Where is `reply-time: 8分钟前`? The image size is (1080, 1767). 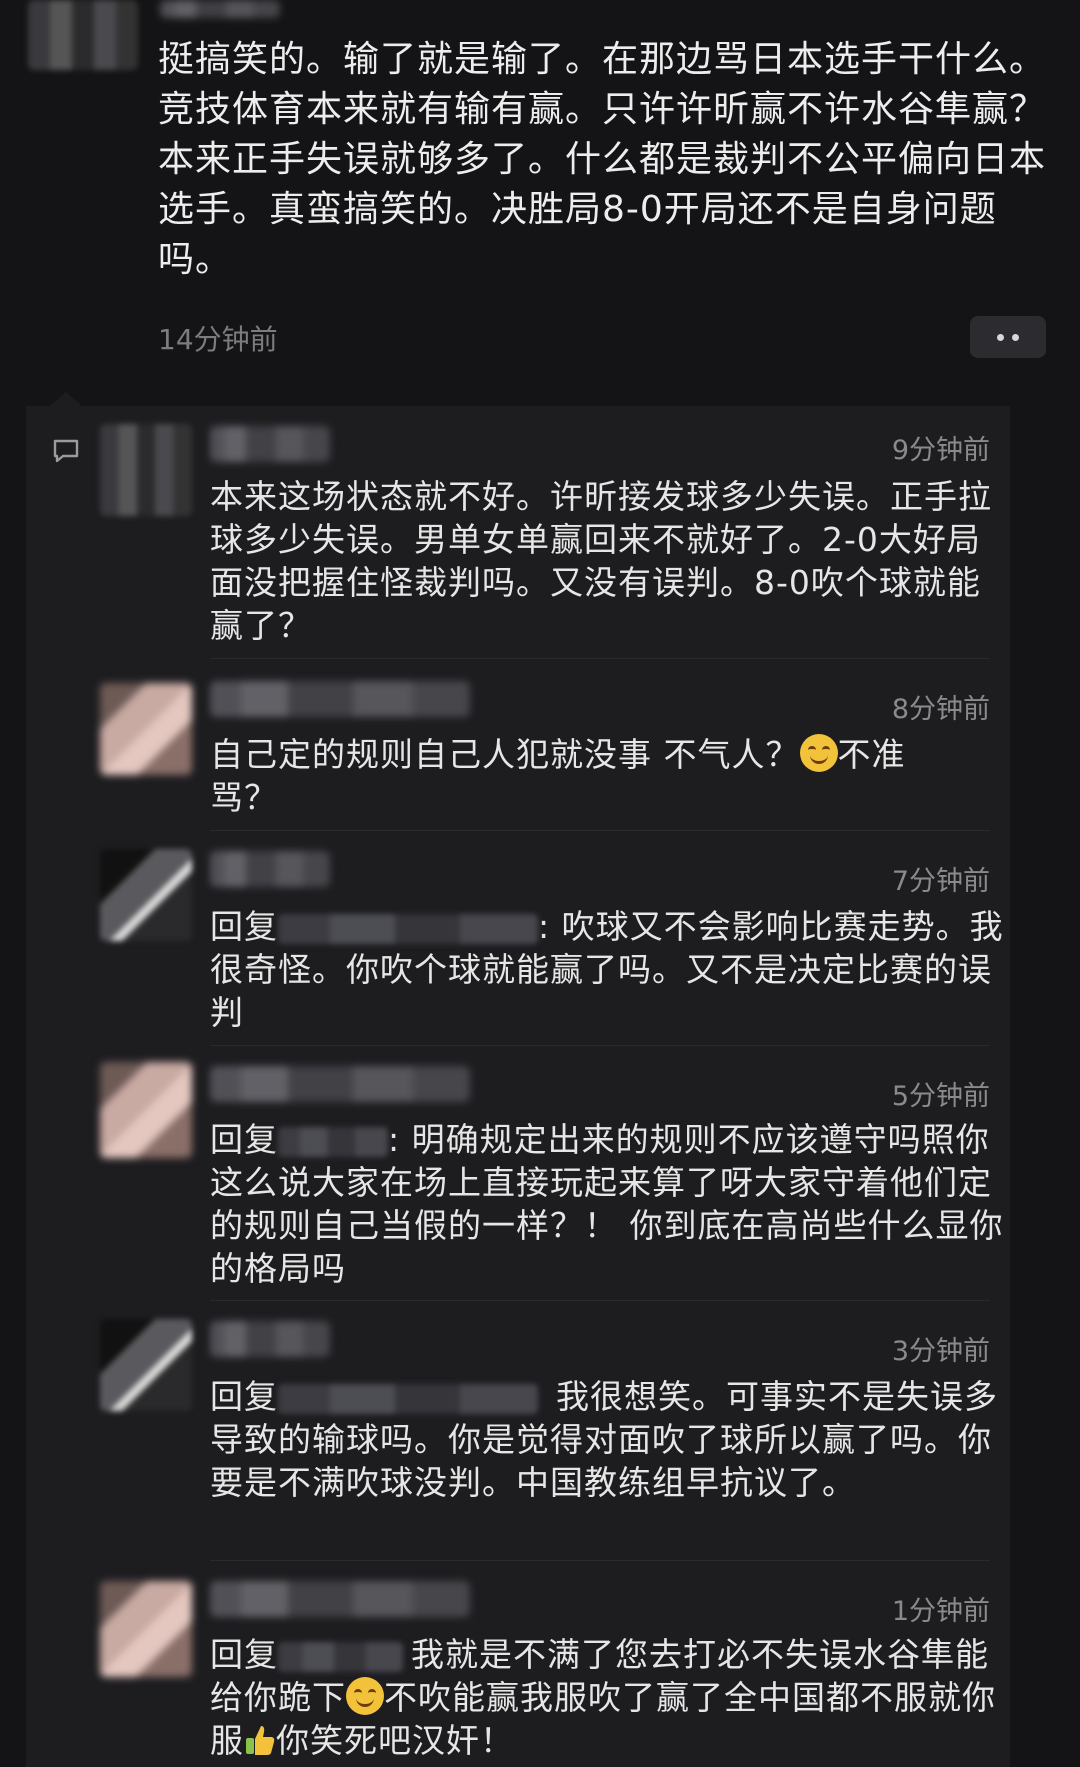 reply-time: 8分钟前 is located at coordinates (940, 709).